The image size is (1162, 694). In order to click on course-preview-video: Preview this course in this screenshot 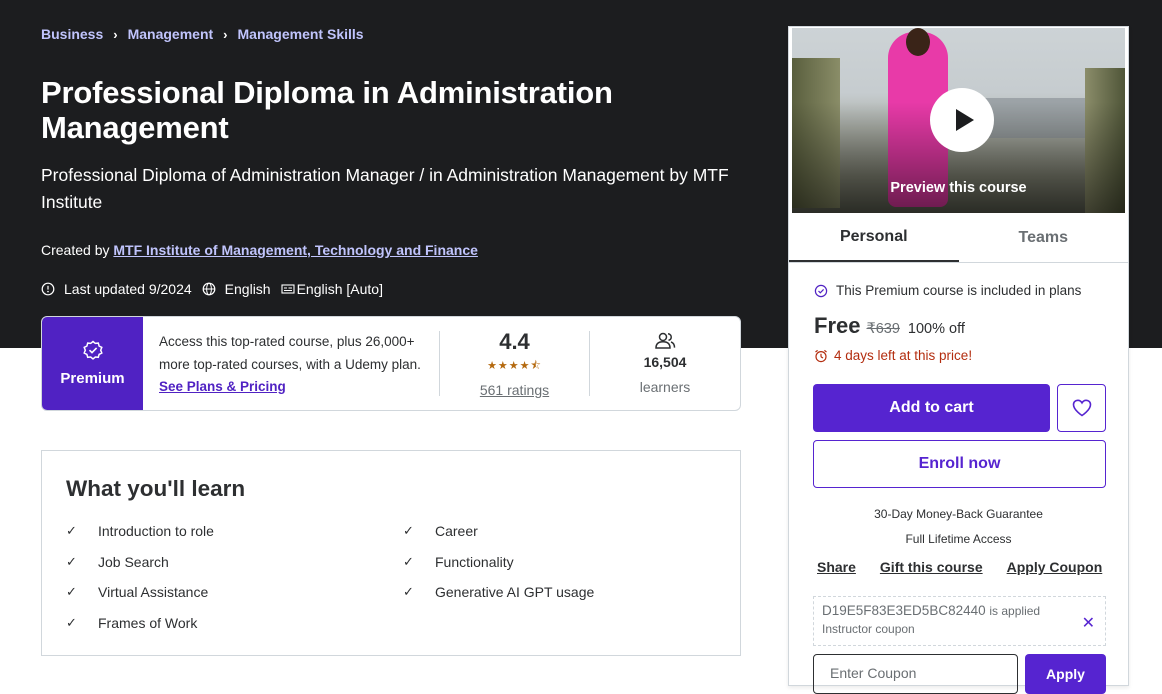, I will do `click(958, 120)`.